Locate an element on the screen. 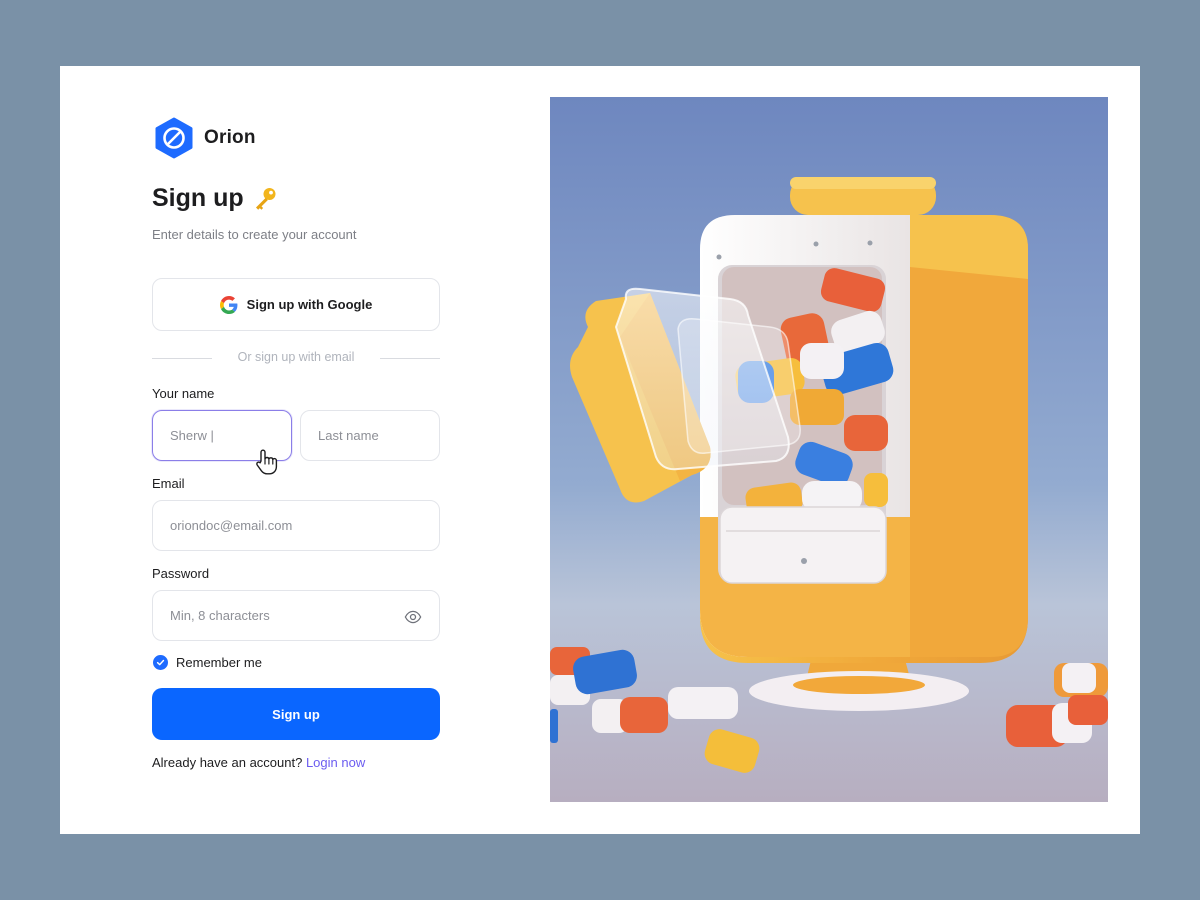 Image resolution: width=1200 pixels, height=900 pixels. last-name-input is located at coordinates (370, 435).